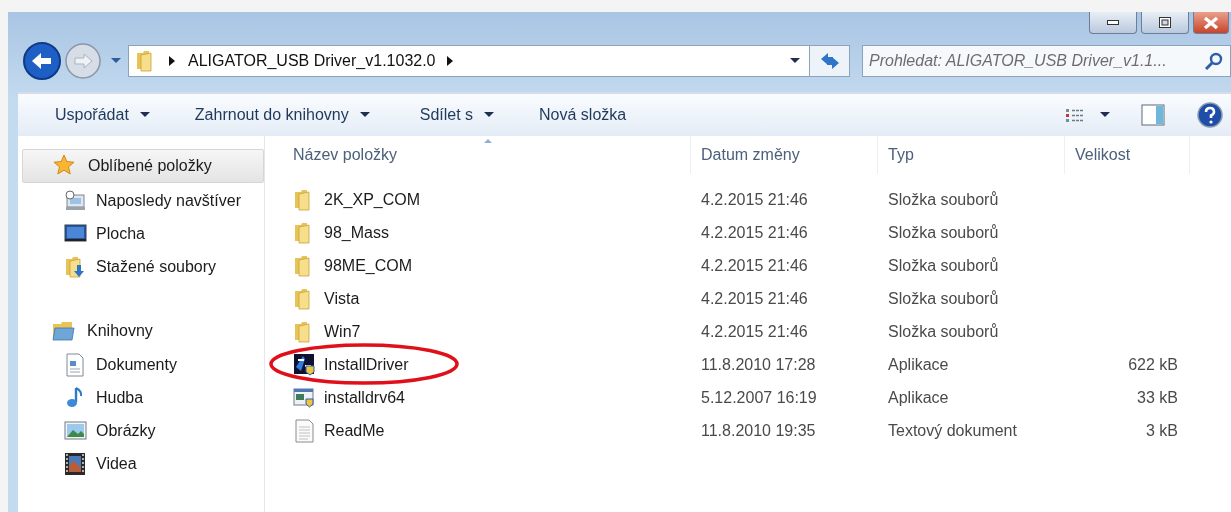  Describe the element at coordinates (478, 397) in the screenshot. I see `file-name: installdrv64` at that location.